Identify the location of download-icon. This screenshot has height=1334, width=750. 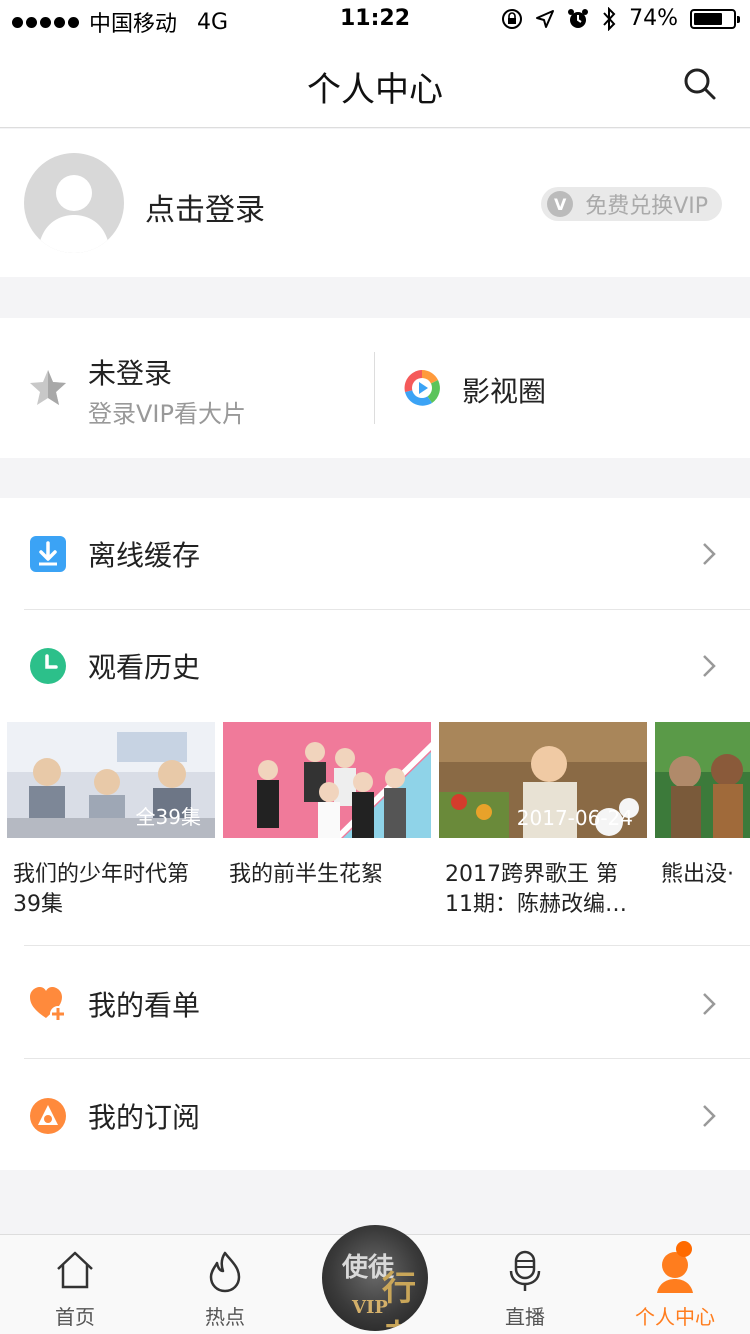
(48, 554).